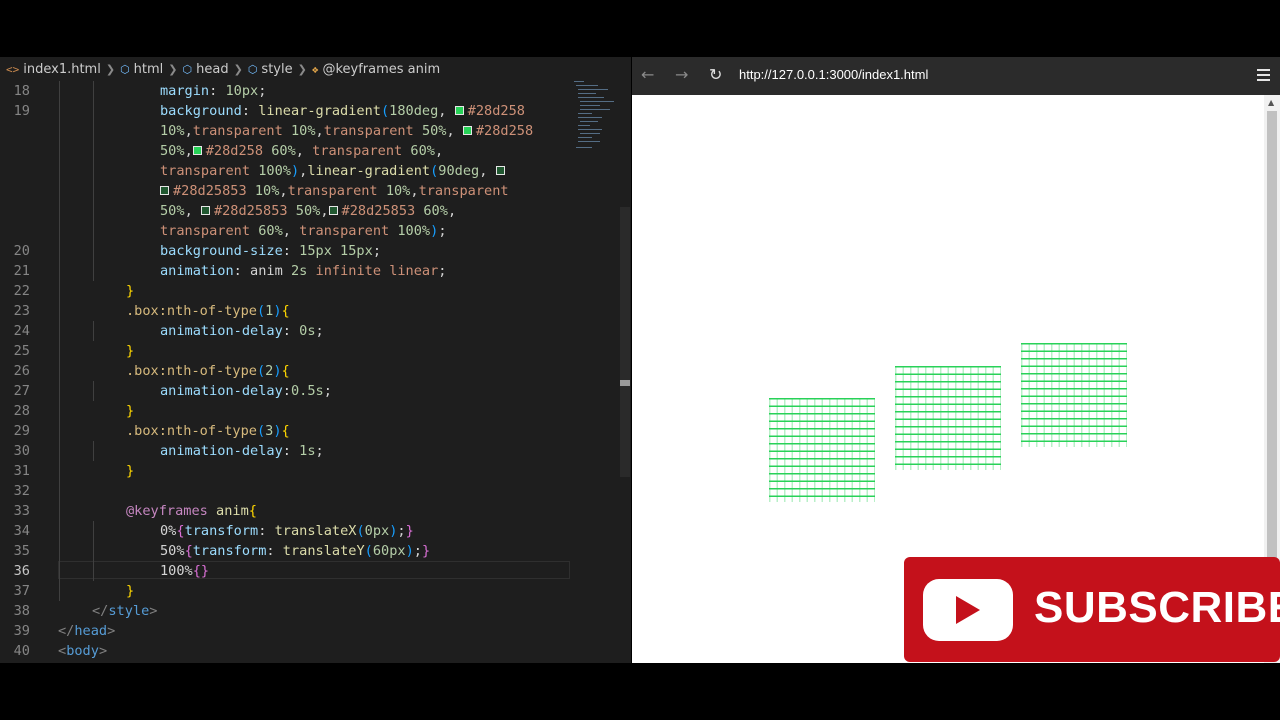  Describe the element at coordinates (315, 151) in the screenshot. I see `code-line: 50%, #28d258 60%, transparent 60%,` at that location.